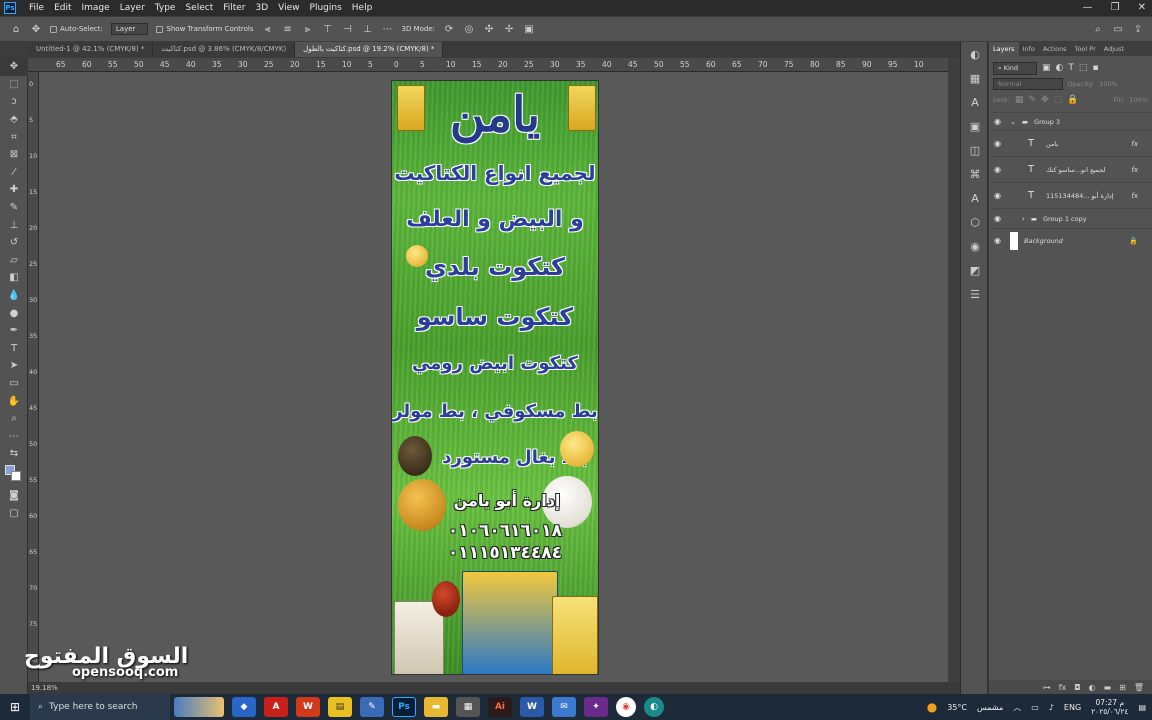 The image size is (1152, 720). Describe the element at coordinates (76, 29) in the screenshot. I see `auto-select-option: Auto-Select:` at that location.